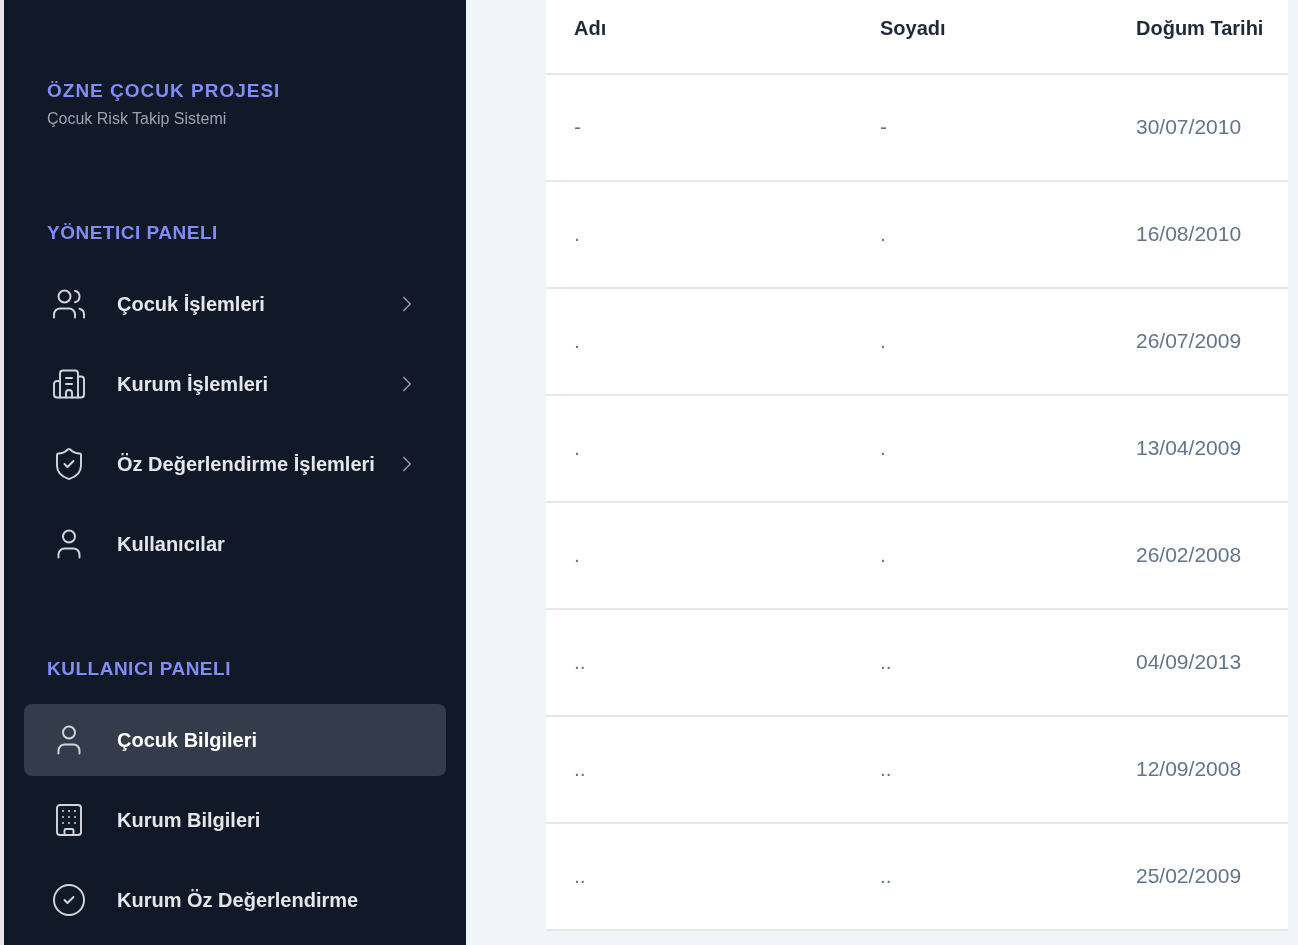 The height and width of the screenshot is (945, 1298). I want to click on table-cell: 26/07/2009, so click(1198, 342).